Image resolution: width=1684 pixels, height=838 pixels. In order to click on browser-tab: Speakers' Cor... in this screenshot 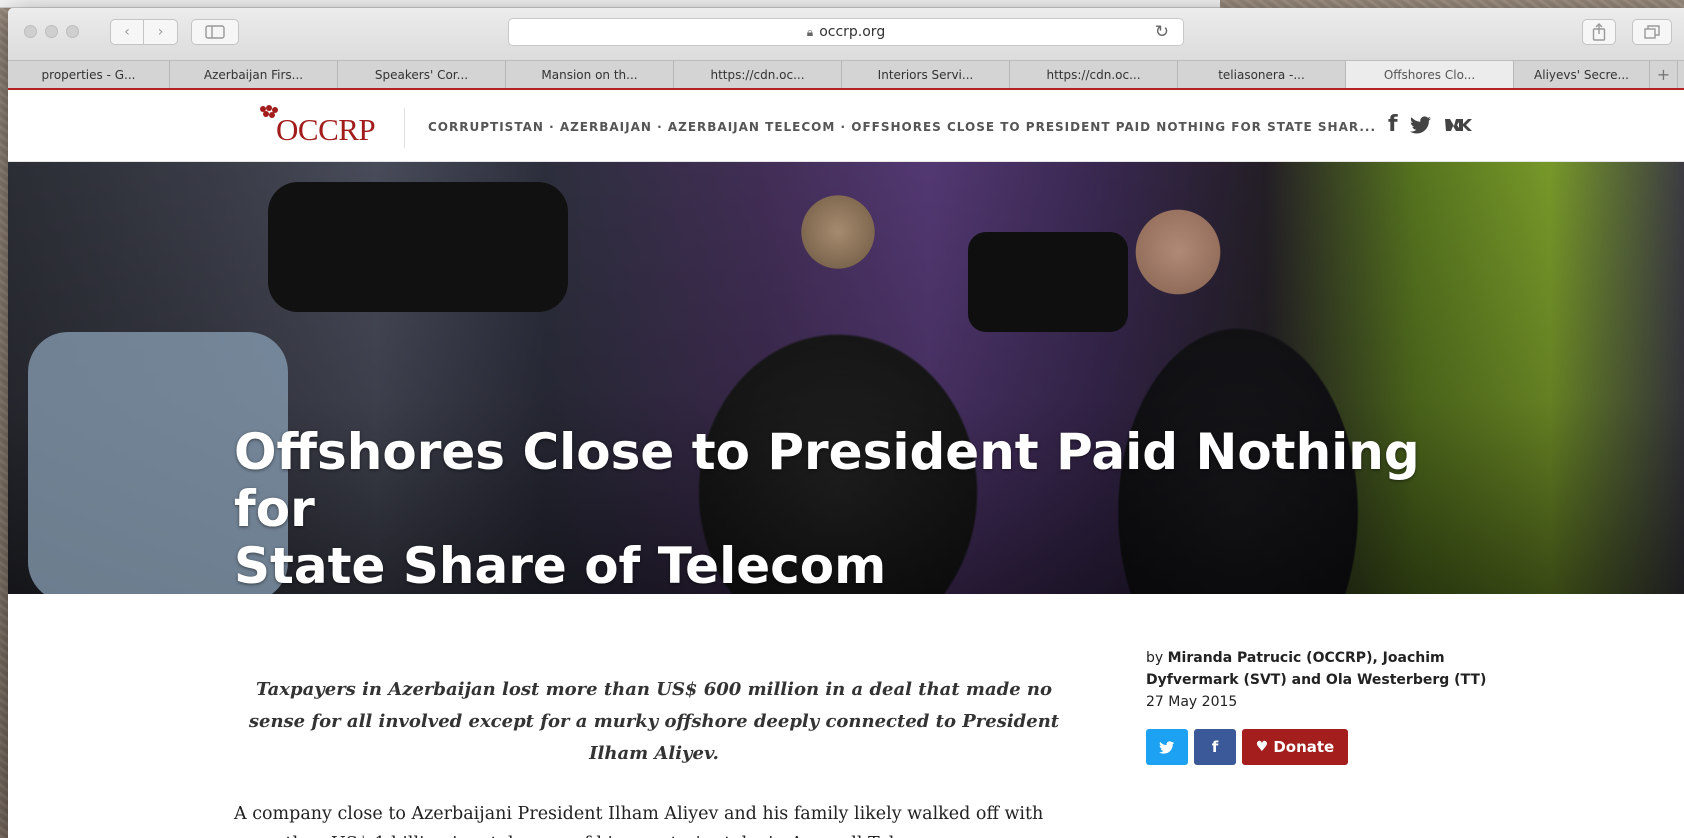, I will do `click(422, 74)`.